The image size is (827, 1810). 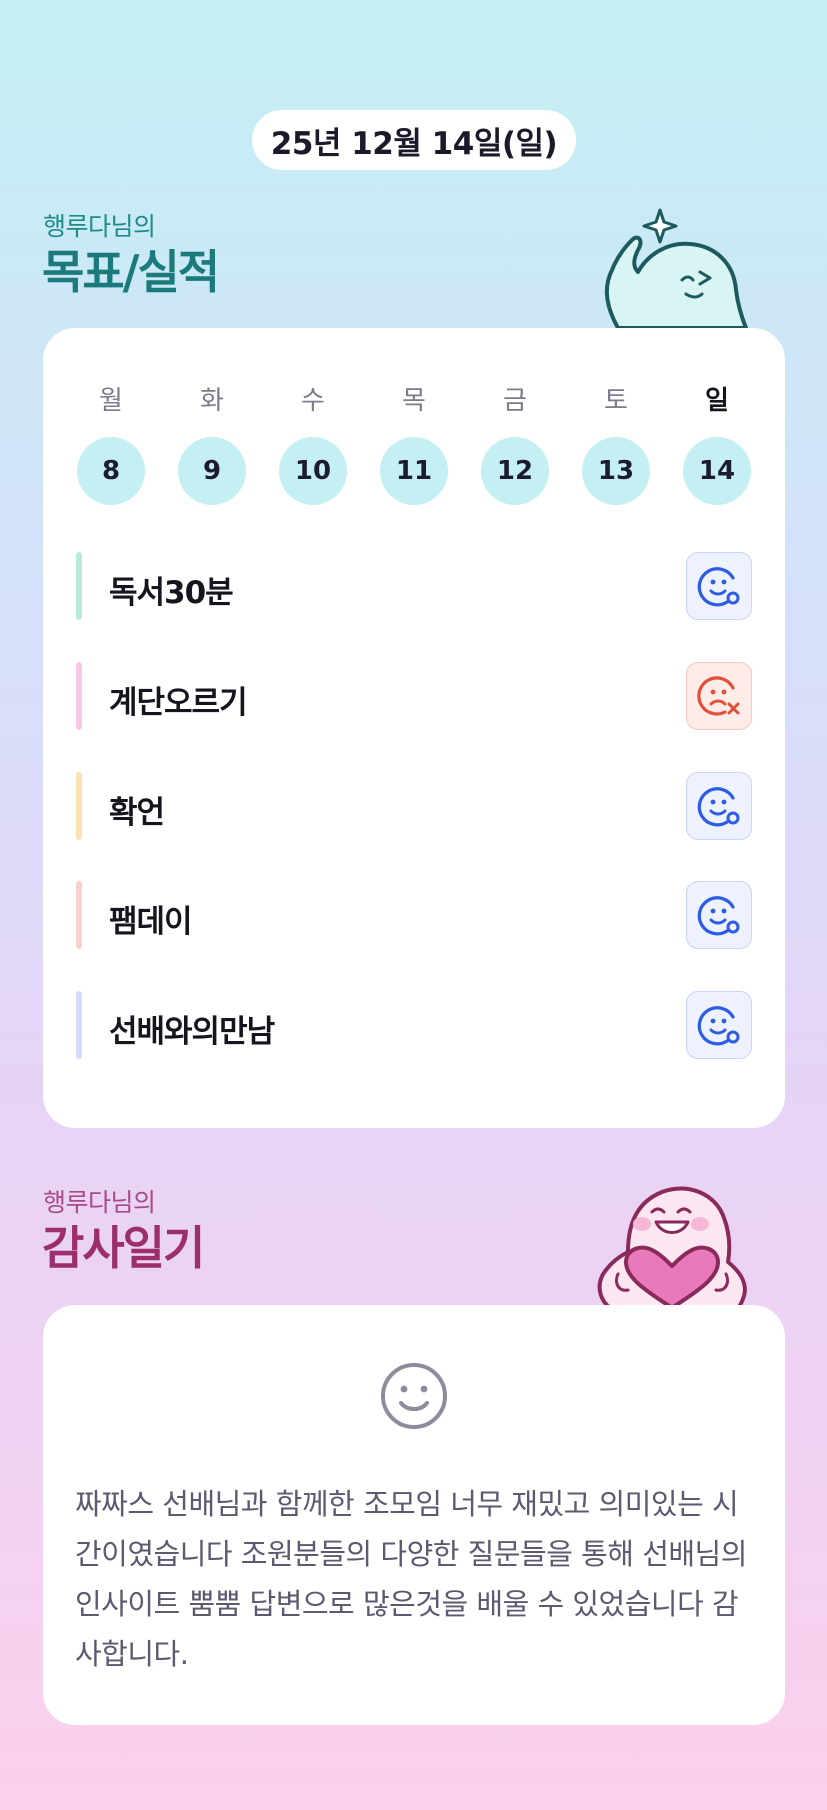 What do you see at coordinates (414, 697) in the screenshot?
I see `goal-row: 계단오르기` at bounding box center [414, 697].